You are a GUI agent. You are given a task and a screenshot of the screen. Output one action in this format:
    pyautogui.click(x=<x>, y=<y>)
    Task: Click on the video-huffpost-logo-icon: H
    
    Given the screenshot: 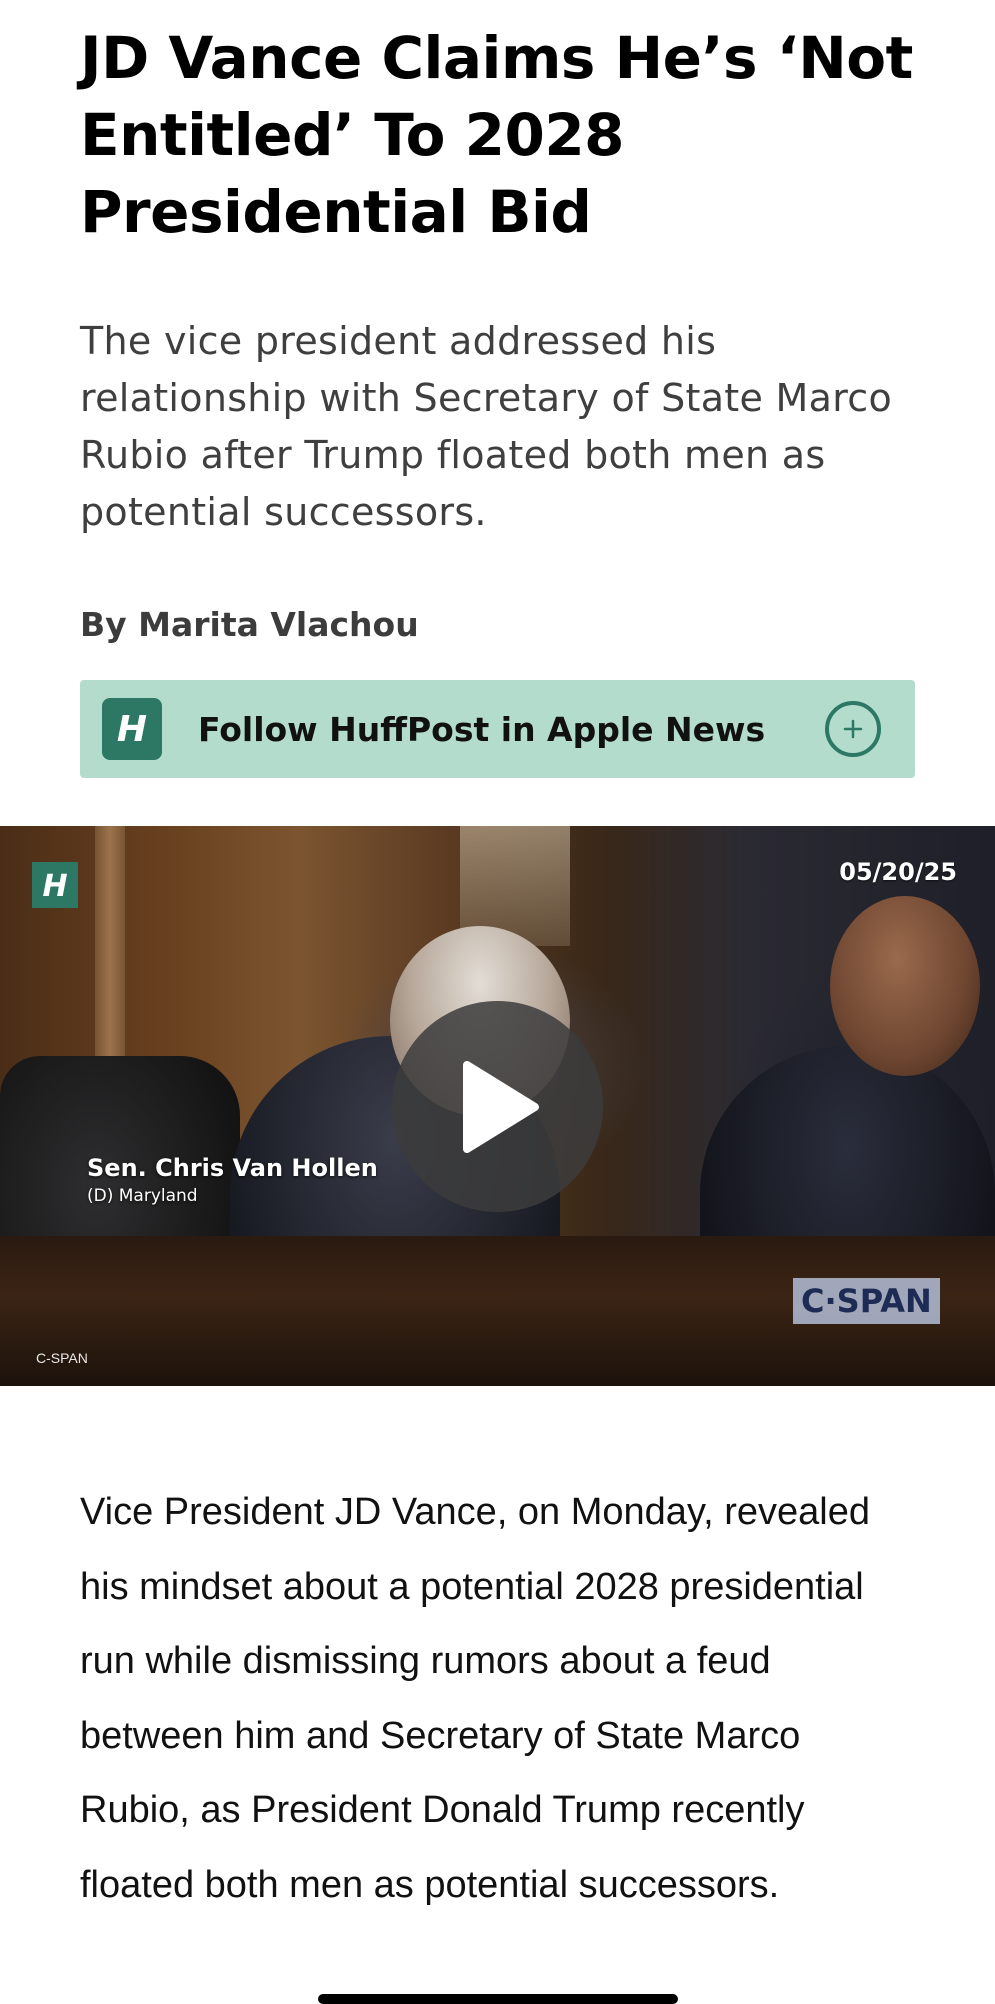 What is the action you would take?
    pyautogui.click(x=55, y=885)
    